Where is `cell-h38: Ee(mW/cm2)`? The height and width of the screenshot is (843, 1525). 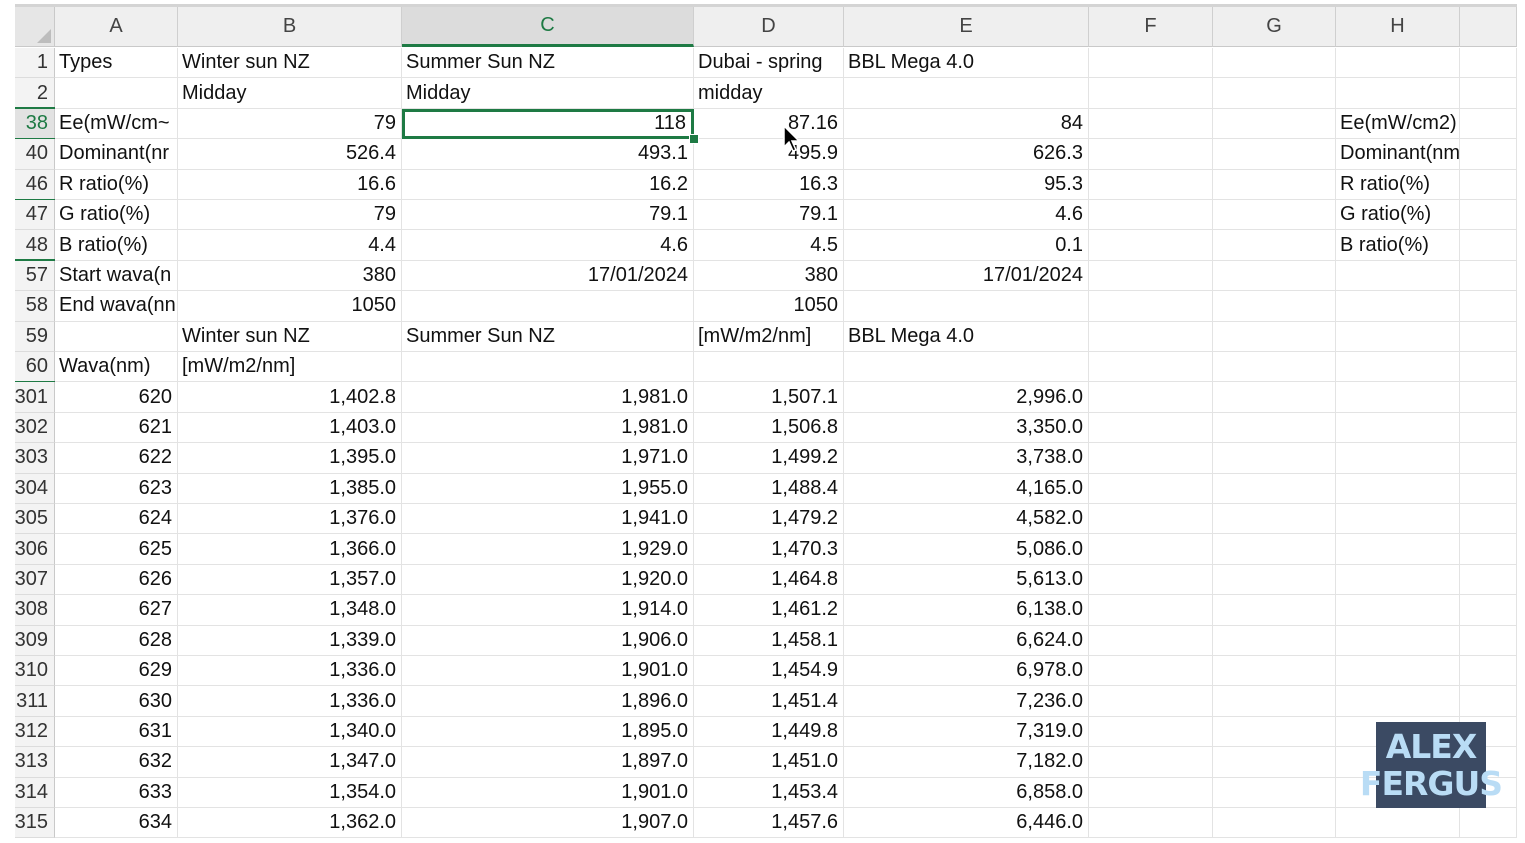
cell-h38: Ee(mW/cm2) is located at coordinates (1398, 124).